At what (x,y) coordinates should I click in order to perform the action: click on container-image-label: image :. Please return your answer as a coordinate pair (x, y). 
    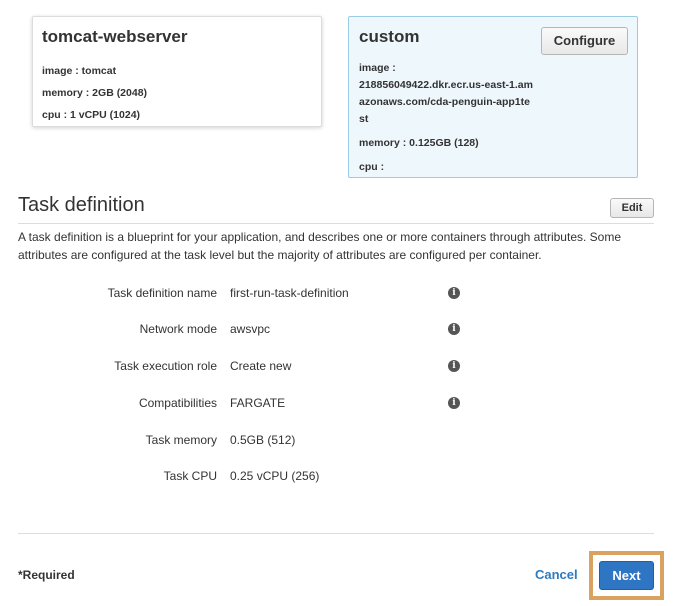
    Looking at the image, I should click on (377, 68).